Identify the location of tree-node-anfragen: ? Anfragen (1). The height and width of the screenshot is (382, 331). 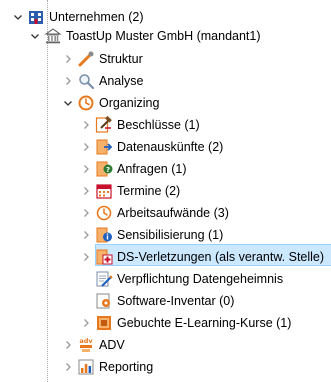
(133, 169).